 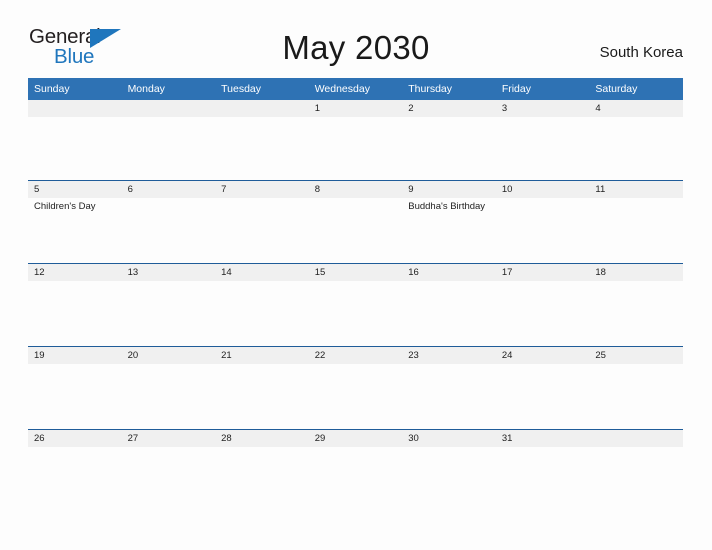 What do you see at coordinates (168, 89) in the screenshot?
I see `weekday-header-monday: Monday` at bounding box center [168, 89].